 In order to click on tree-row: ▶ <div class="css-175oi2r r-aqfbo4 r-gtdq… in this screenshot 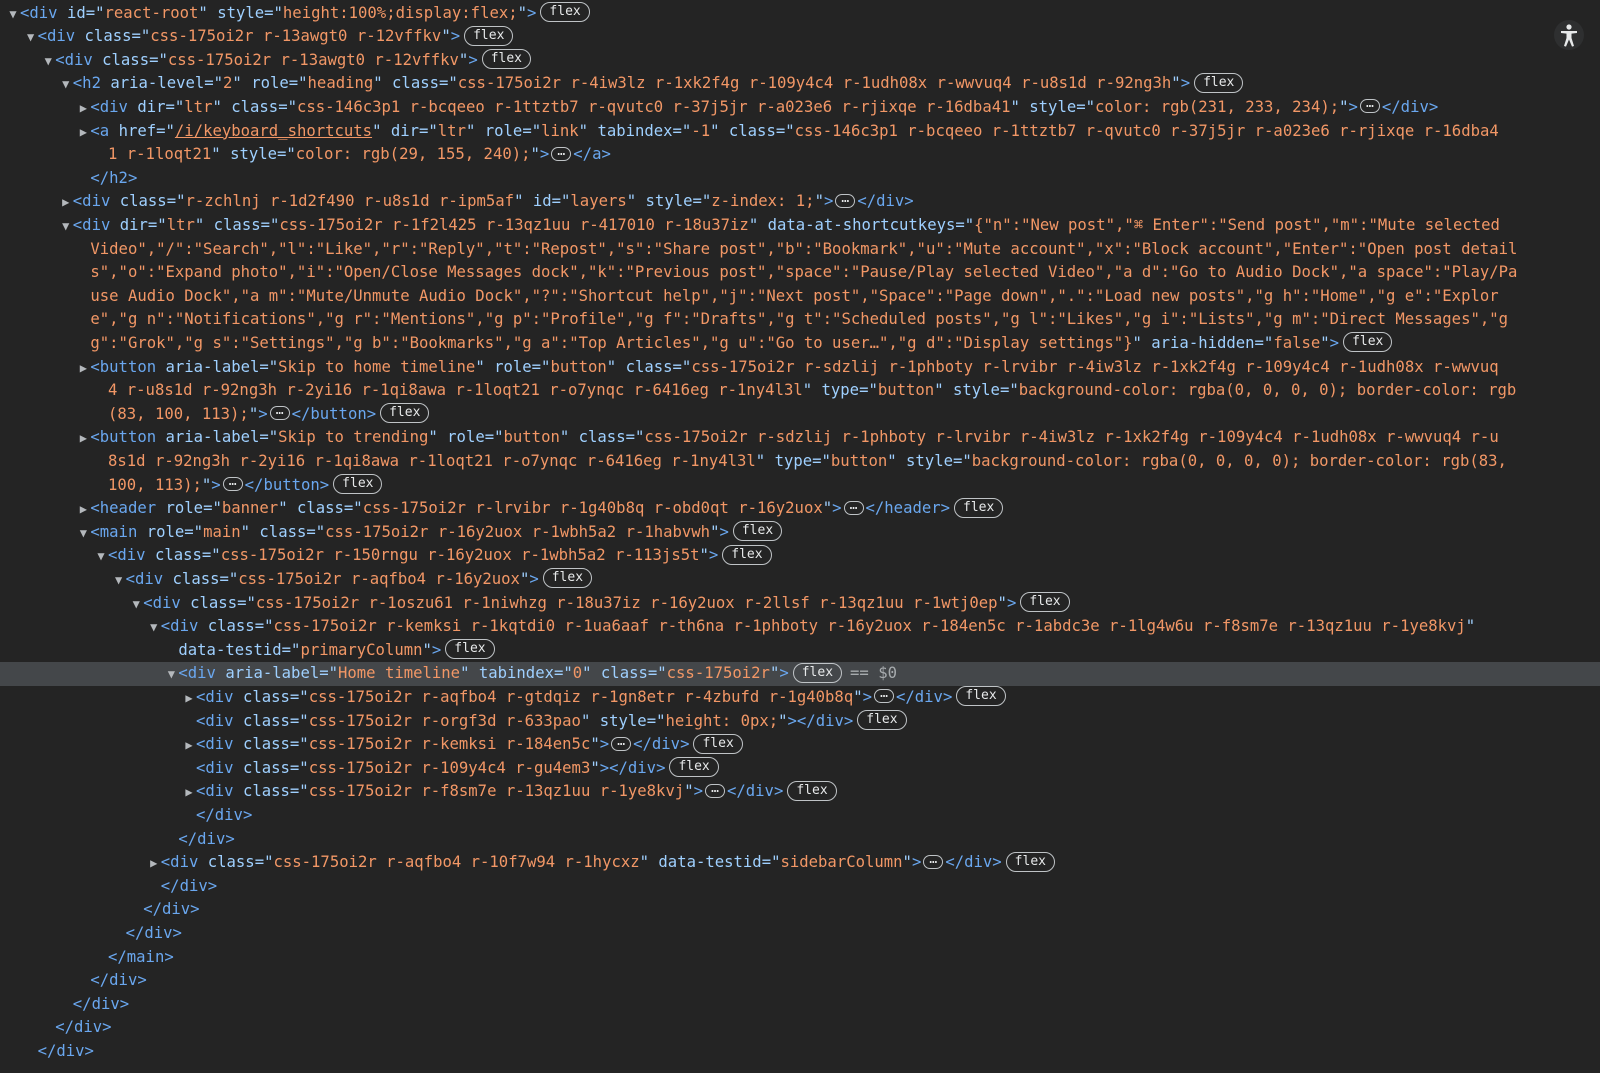, I will do `click(800, 698)`.